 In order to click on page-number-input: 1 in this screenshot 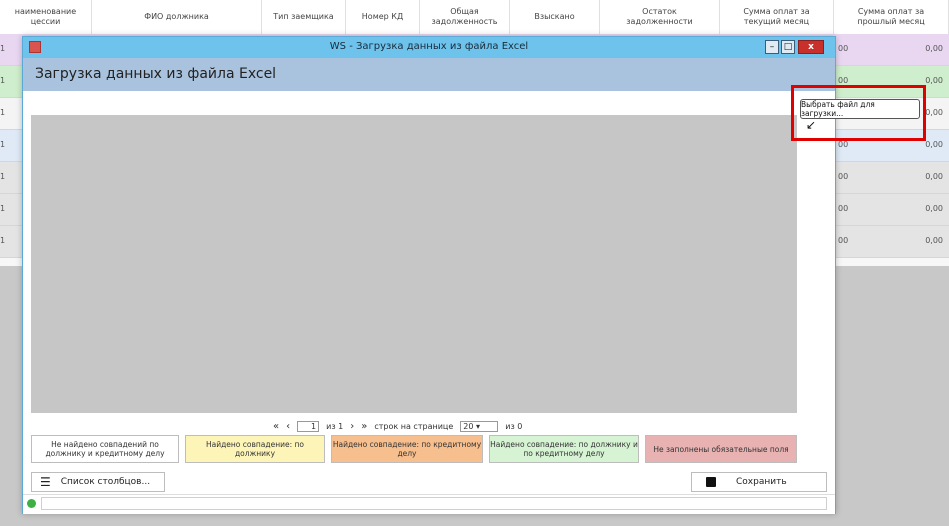, I will do `click(308, 426)`.